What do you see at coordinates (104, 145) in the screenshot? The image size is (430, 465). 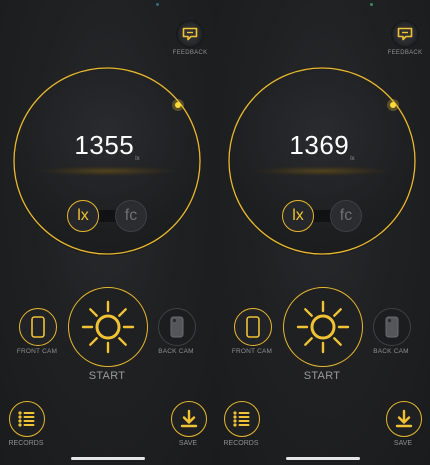 I see `lux-value: 1355` at bounding box center [104, 145].